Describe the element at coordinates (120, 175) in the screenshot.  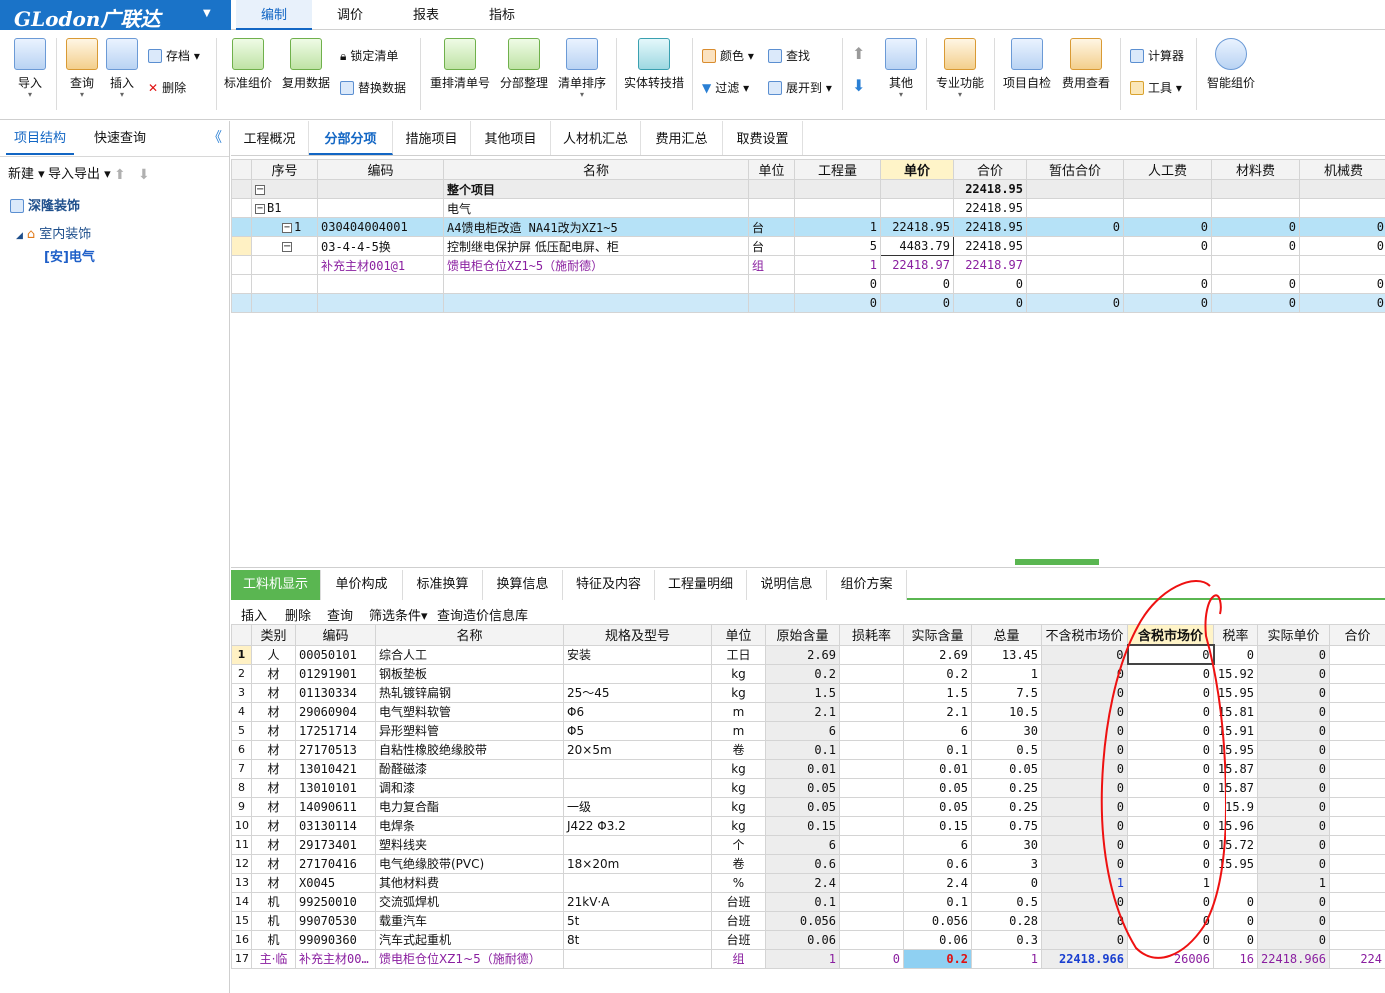
I see `up-arrow-icon: ⬆` at that location.